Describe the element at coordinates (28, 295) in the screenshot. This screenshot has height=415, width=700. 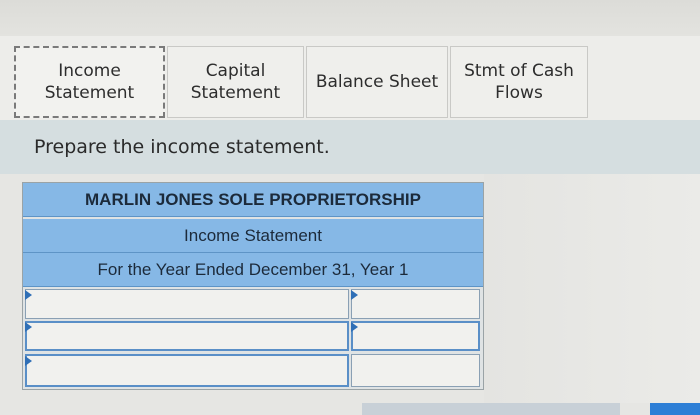
I see `row-1-dropdown-marker-icon` at that location.